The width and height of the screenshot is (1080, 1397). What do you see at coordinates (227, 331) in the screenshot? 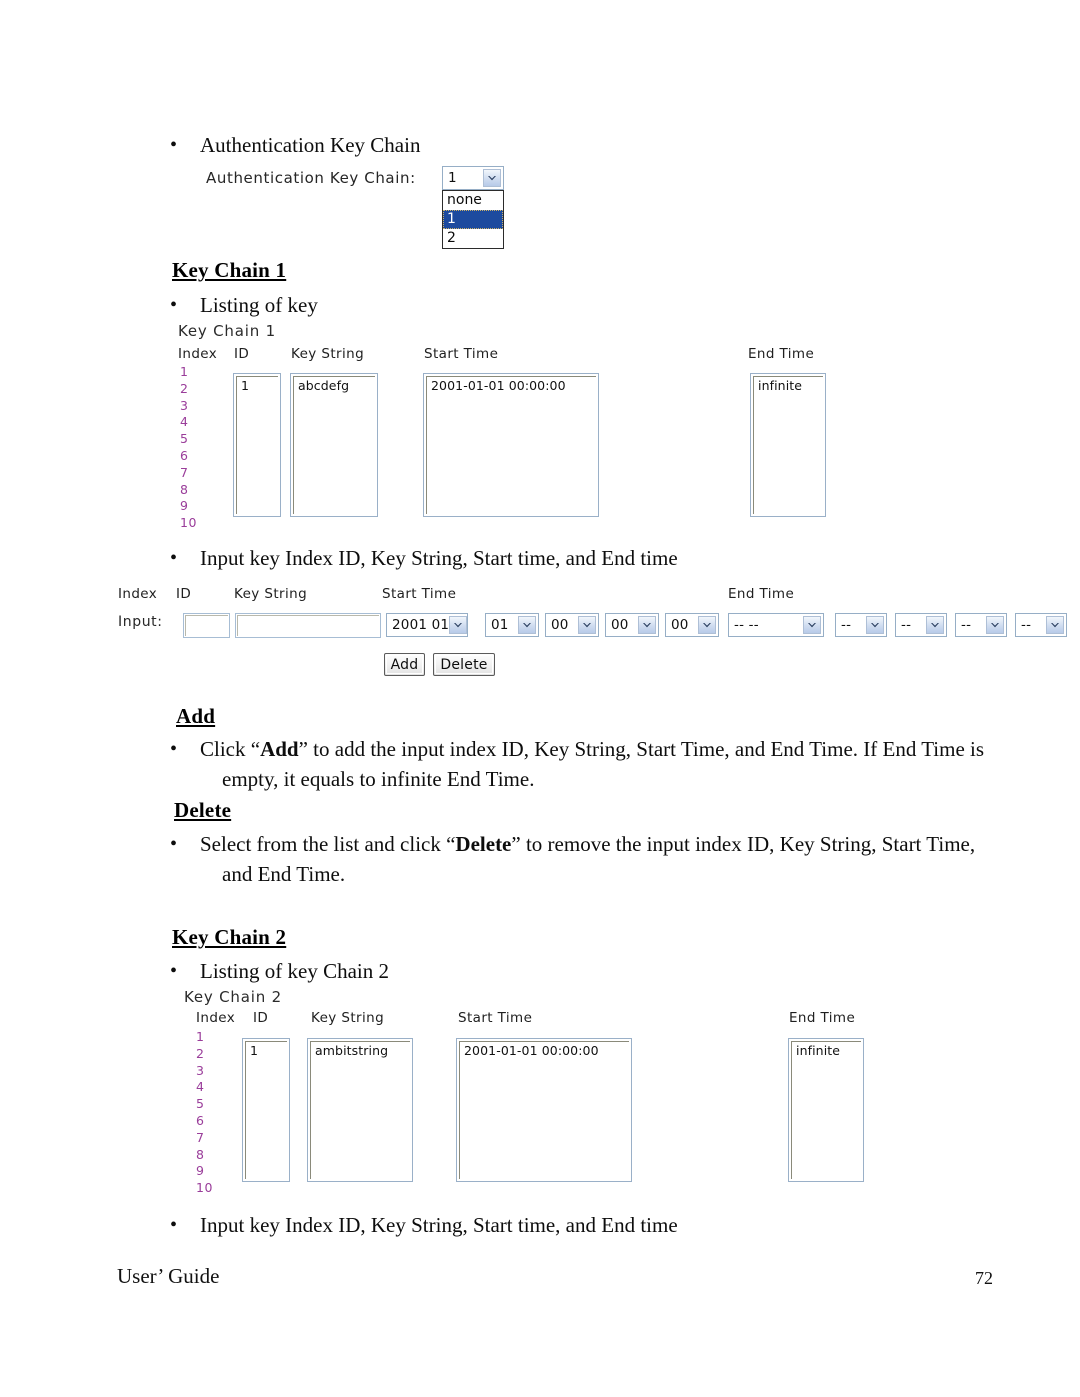
I see `key-chain-1-panel-title: Key Chain 1` at bounding box center [227, 331].